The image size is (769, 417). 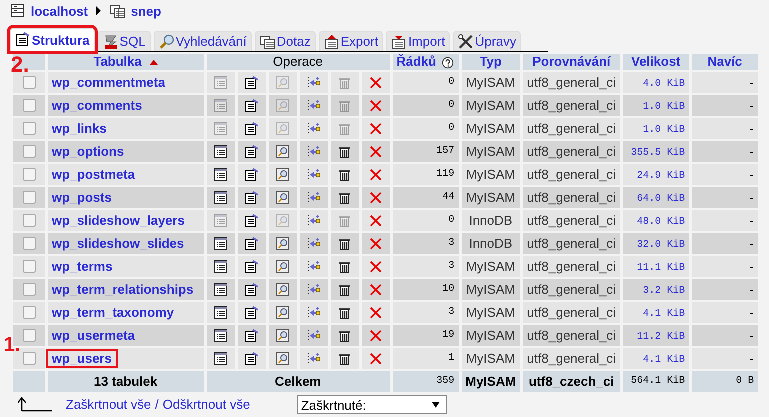 What do you see at coordinates (203, 41) in the screenshot?
I see `tab: Vyhledávání` at bounding box center [203, 41].